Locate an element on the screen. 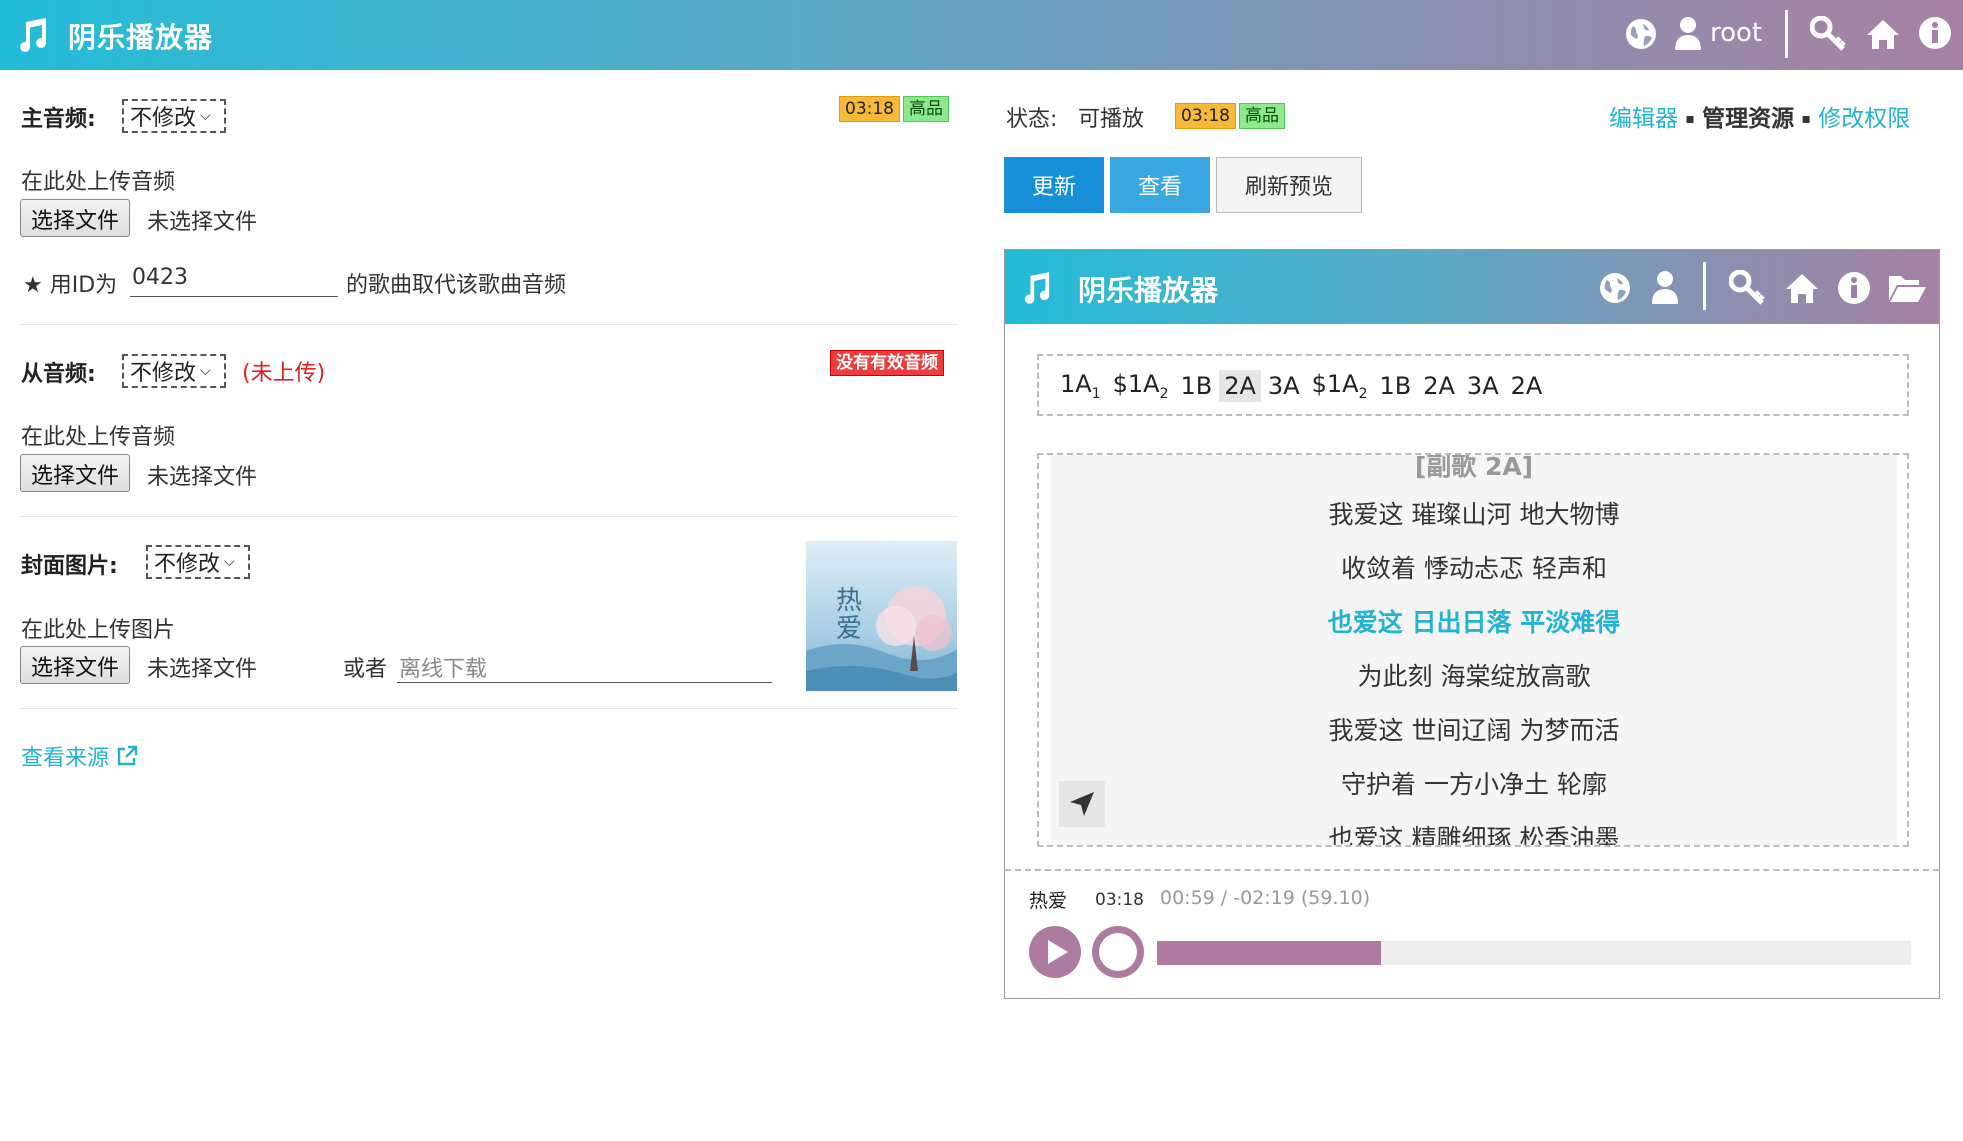 This screenshot has height=1141, width=1963. section-chip-label: $1A is located at coordinates (1136, 384).